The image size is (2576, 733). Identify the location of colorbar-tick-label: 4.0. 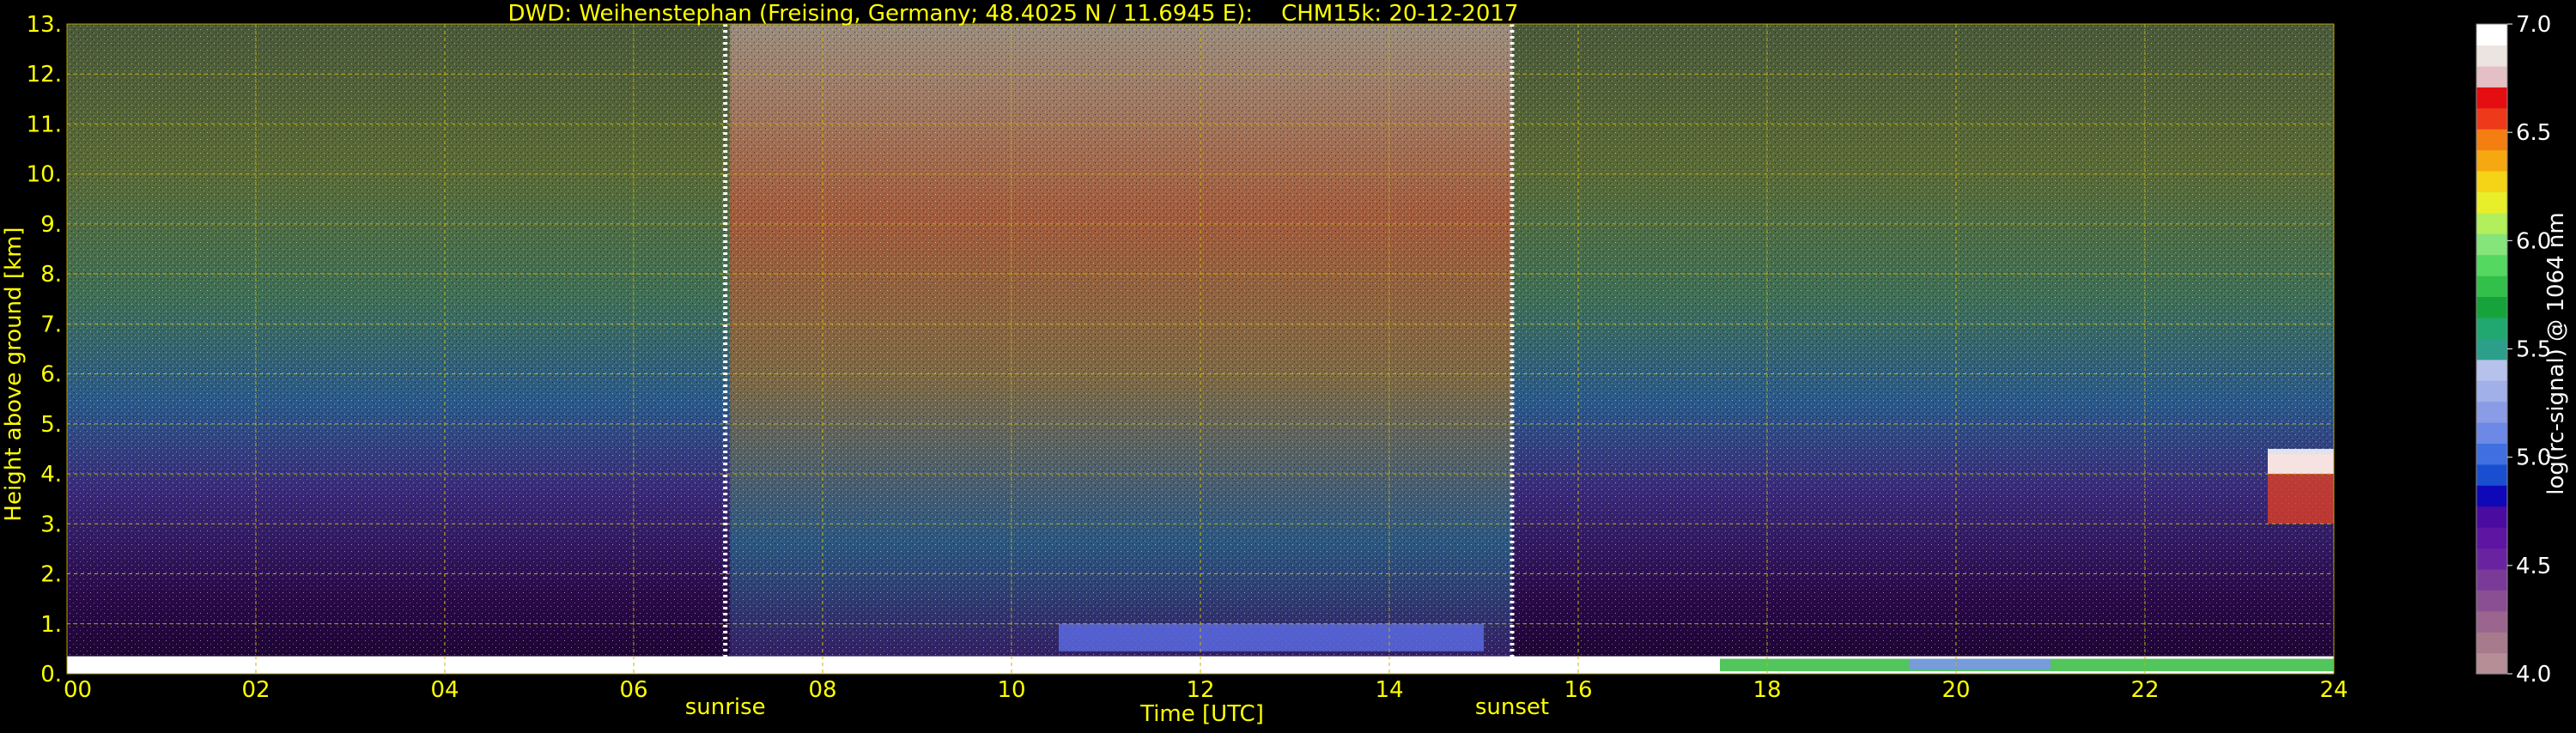
(2533, 675).